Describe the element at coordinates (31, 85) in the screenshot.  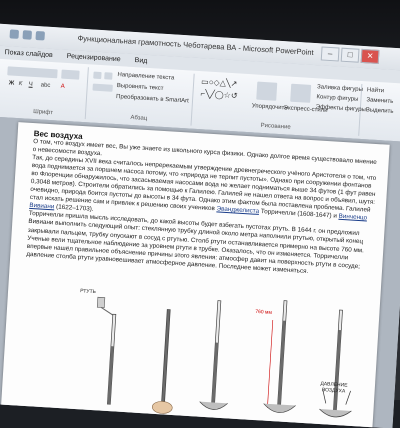
I see `underline-icon: Ч` at that location.